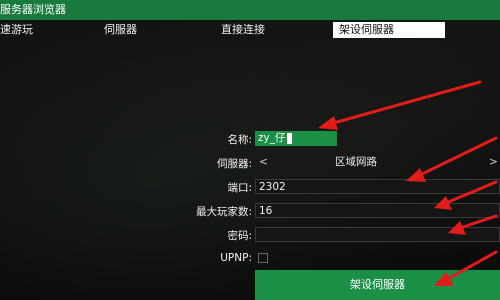  I want to click on host-server-button: 架设伺服器, so click(377, 285).